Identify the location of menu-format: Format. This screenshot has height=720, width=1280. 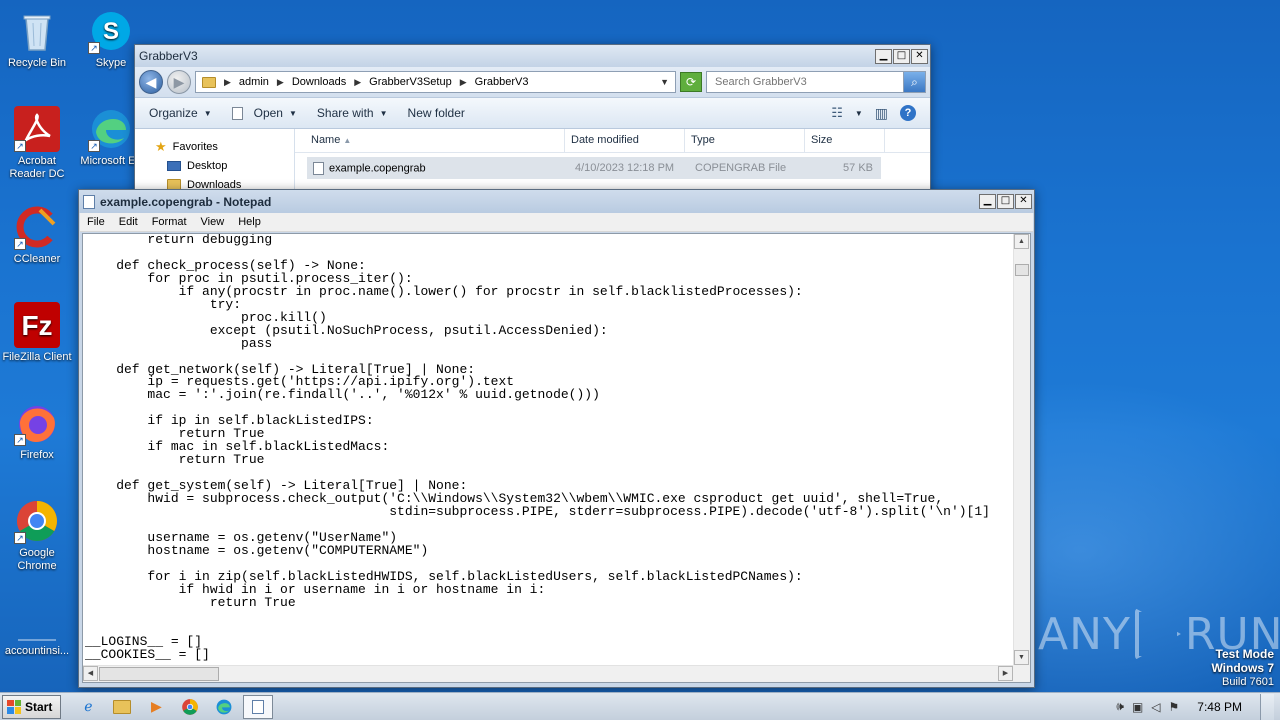
(169, 222).